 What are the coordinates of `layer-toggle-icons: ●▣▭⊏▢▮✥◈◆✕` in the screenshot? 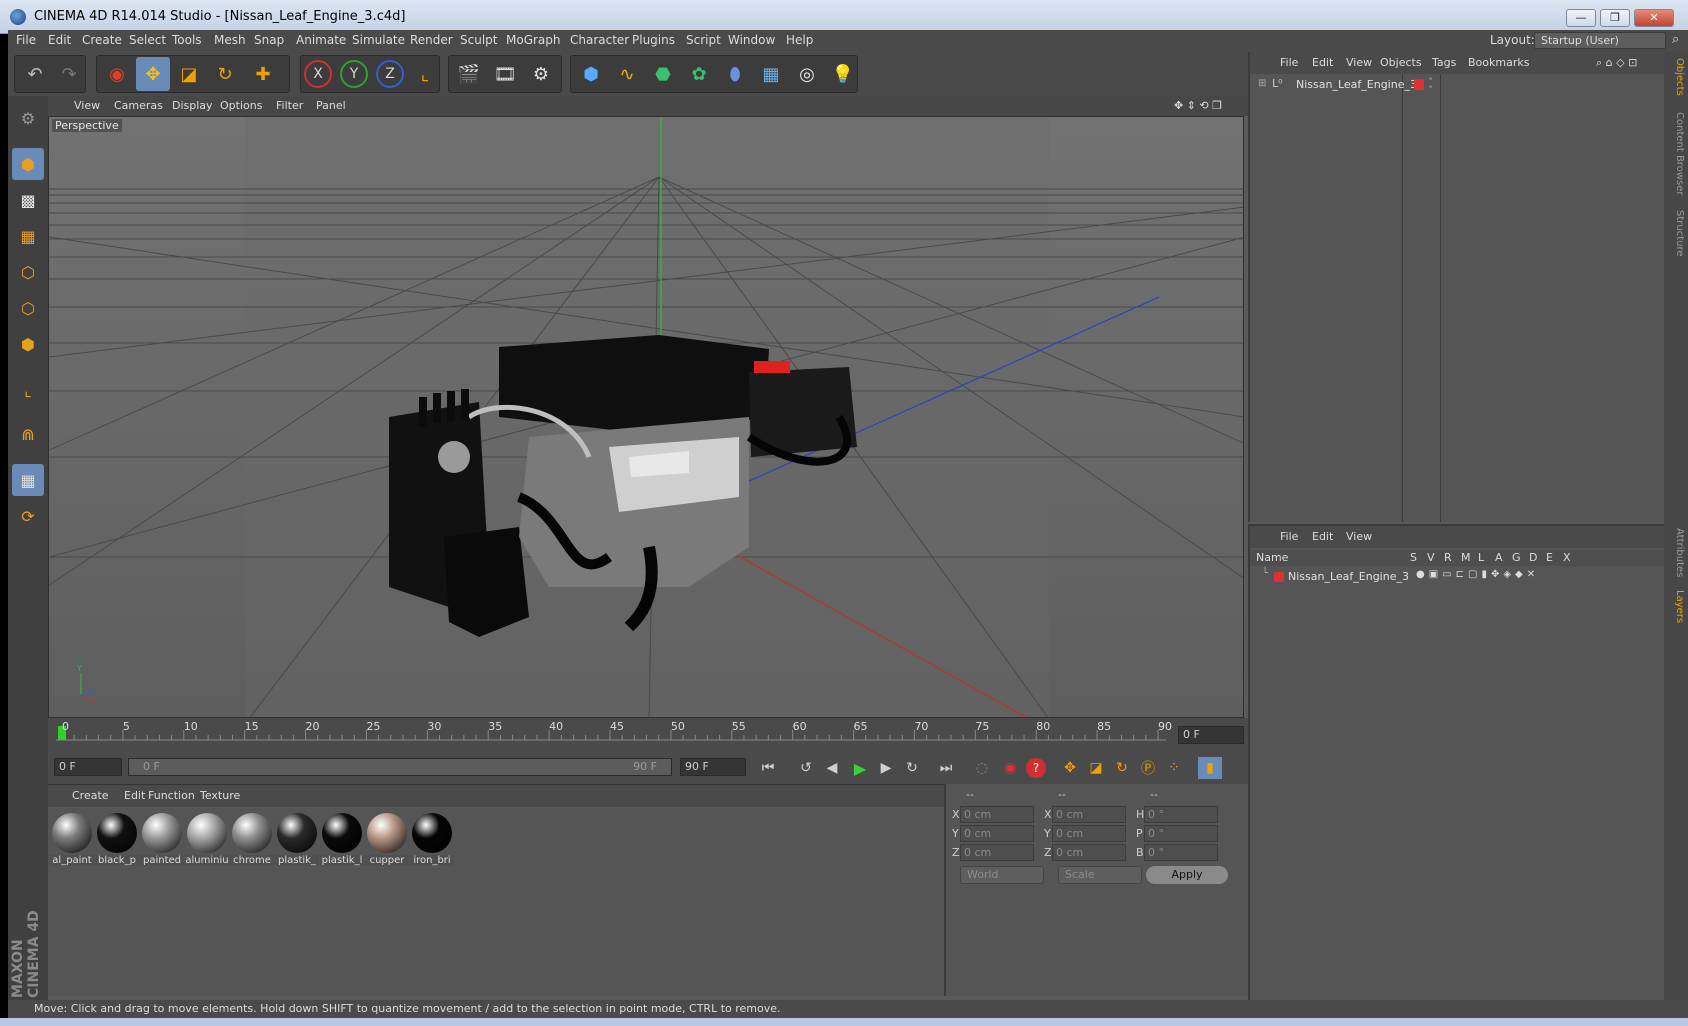 It's located at (1477, 574).